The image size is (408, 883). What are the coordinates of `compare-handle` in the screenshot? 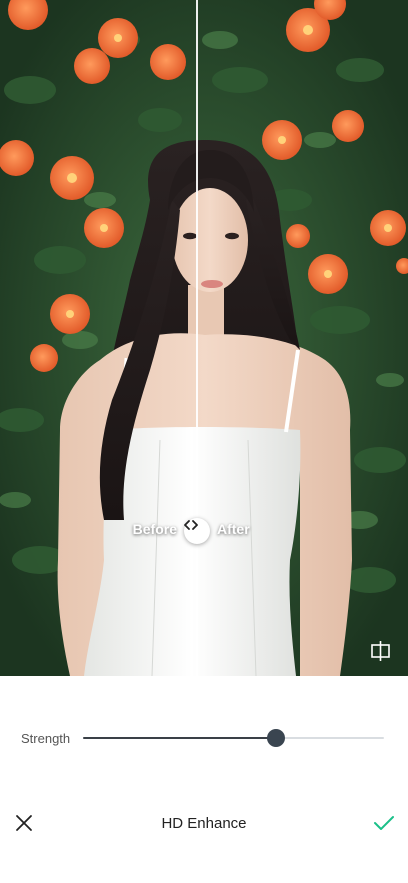 It's located at (197, 531).